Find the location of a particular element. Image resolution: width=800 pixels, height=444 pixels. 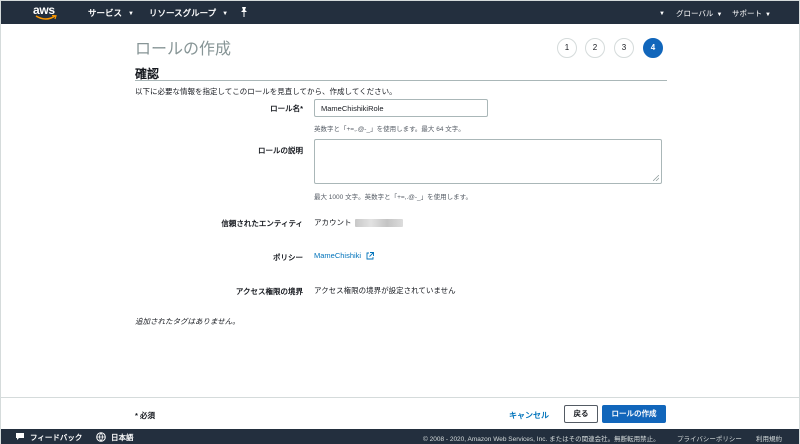

external-link-icon is located at coordinates (370, 256).